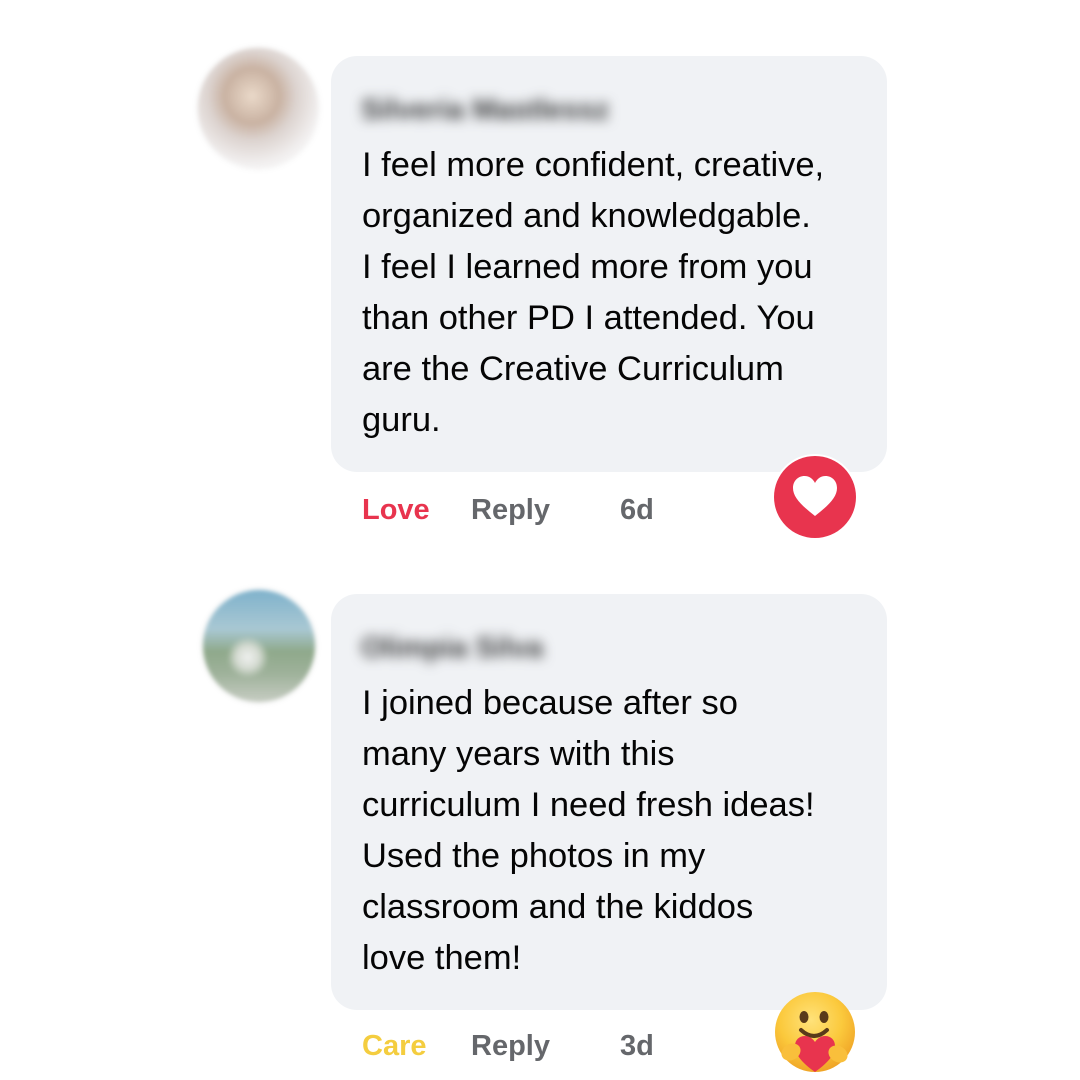 This screenshot has width=1080, height=1080. Describe the element at coordinates (518, 754) in the screenshot. I see `comment-text-line: many years with this` at that location.